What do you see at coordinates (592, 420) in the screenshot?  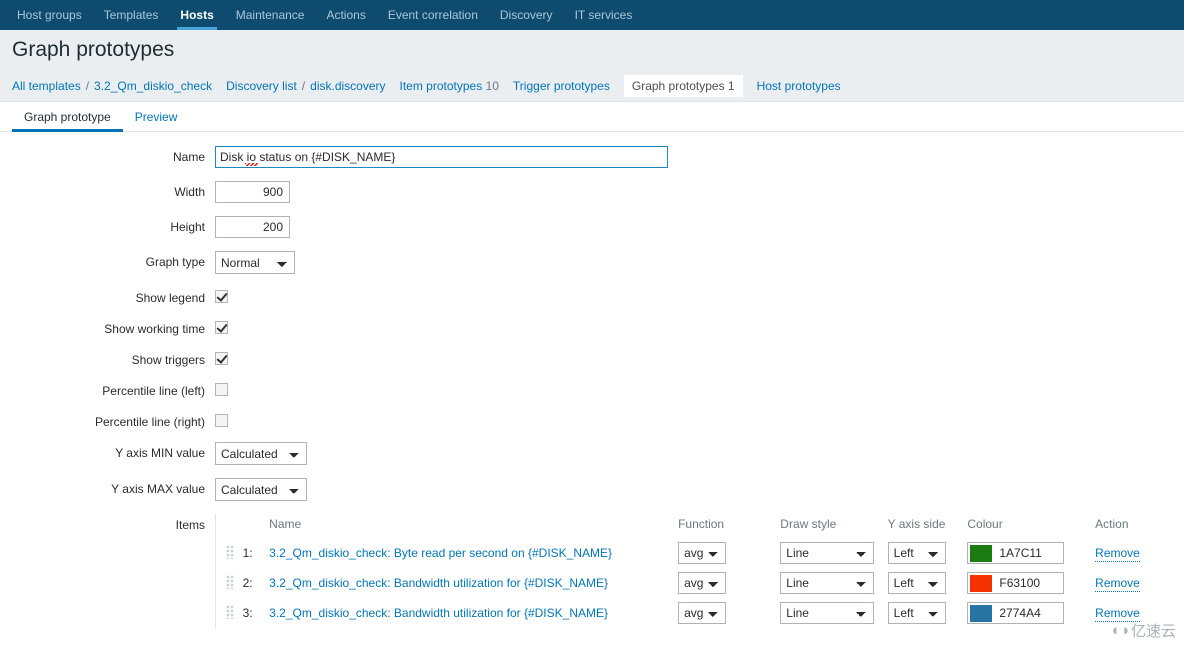 I see `form-row-percentile-right: Percentile line (right)` at bounding box center [592, 420].